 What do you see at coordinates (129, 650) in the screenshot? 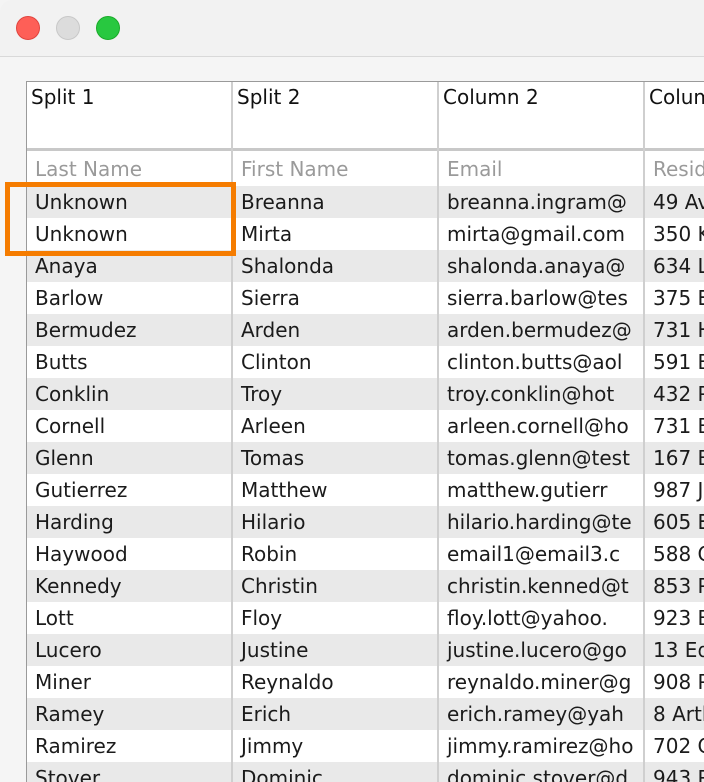
I see `cell-last-name: Lucero` at bounding box center [129, 650].